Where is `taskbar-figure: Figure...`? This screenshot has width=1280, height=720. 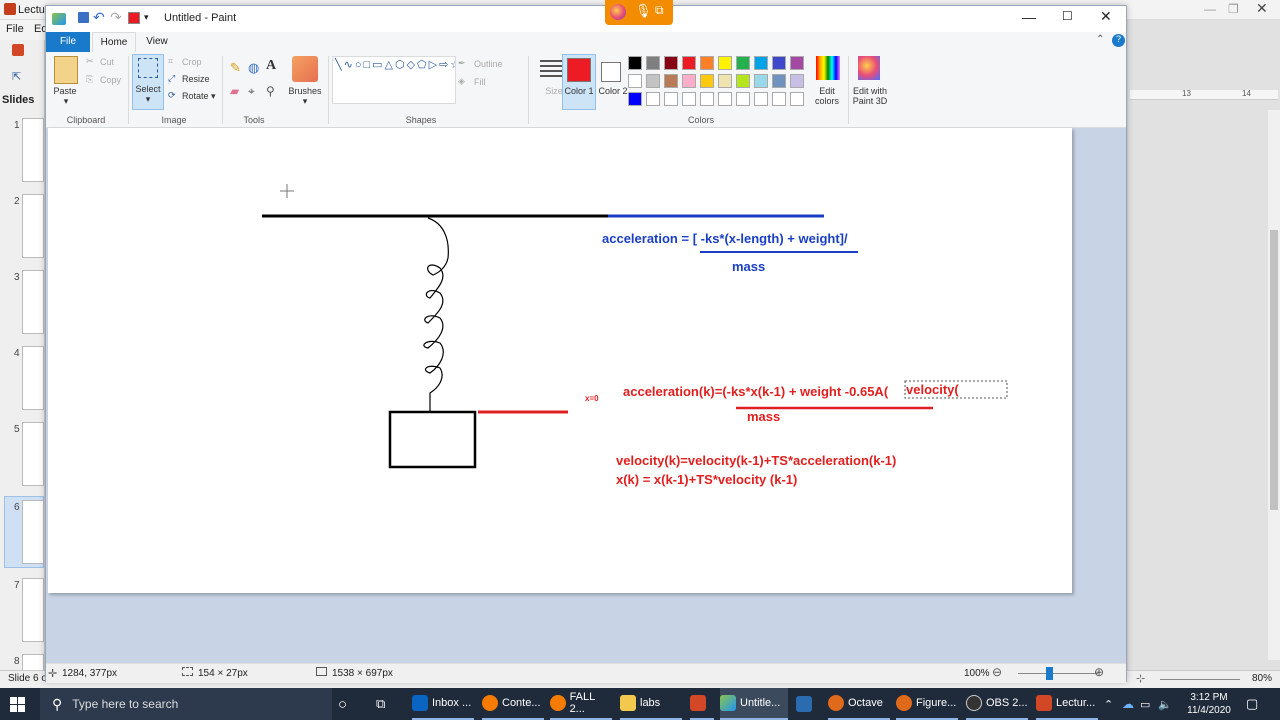
taskbar-figure: Figure... is located at coordinates (927, 704).